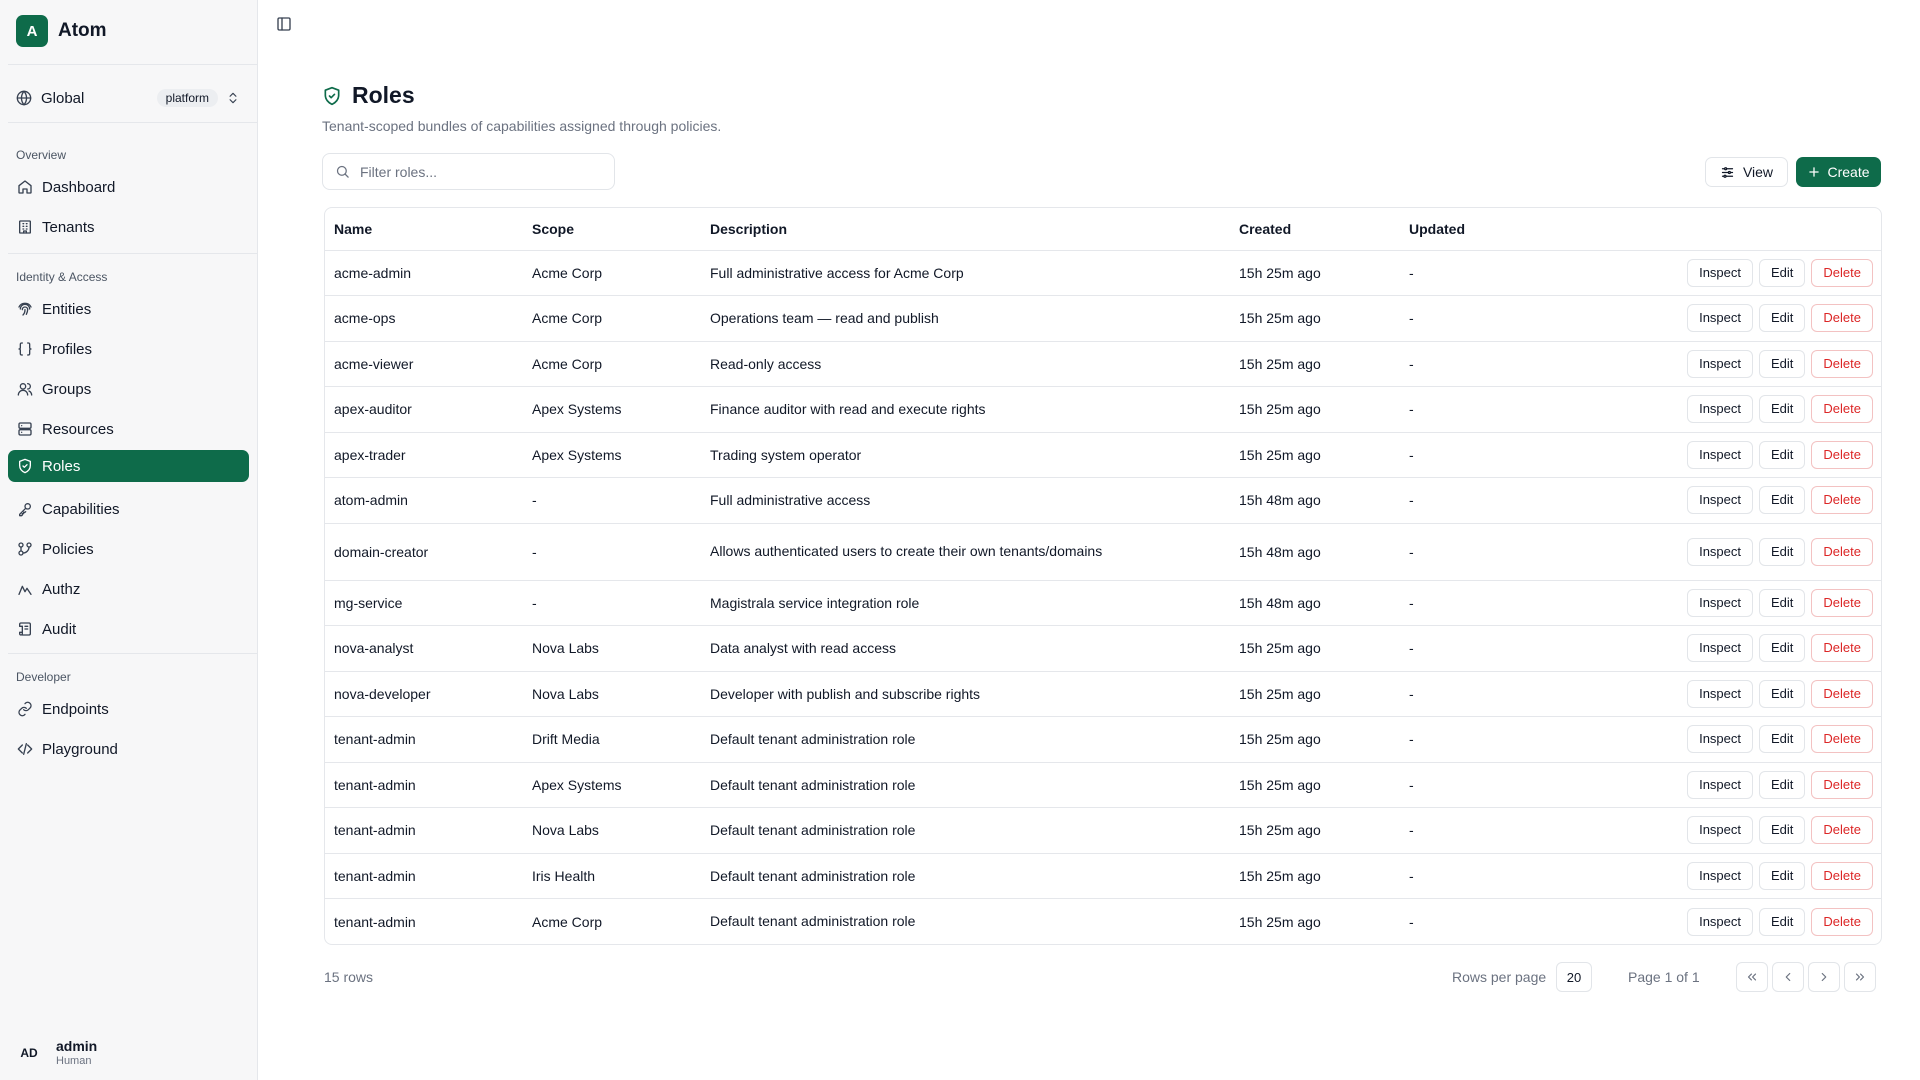 This screenshot has width=1920, height=1080. Describe the element at coordinates (41, 155) in the screenshot. I see `section-label-overview: Overview` at that location.